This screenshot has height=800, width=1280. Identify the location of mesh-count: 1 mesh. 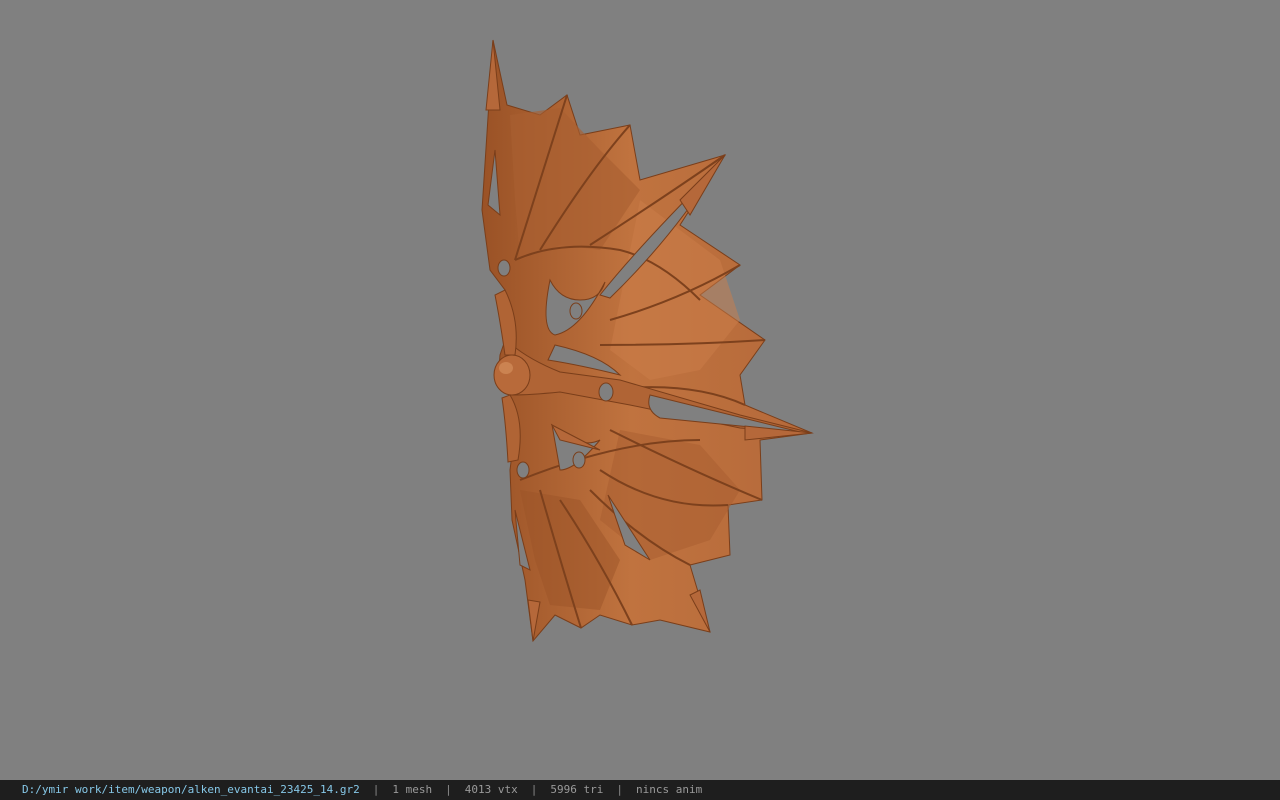
(412, 789).